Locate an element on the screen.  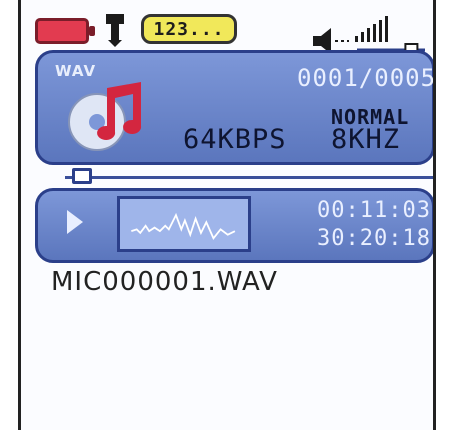
progress-track is located at coordinates (249, 177).